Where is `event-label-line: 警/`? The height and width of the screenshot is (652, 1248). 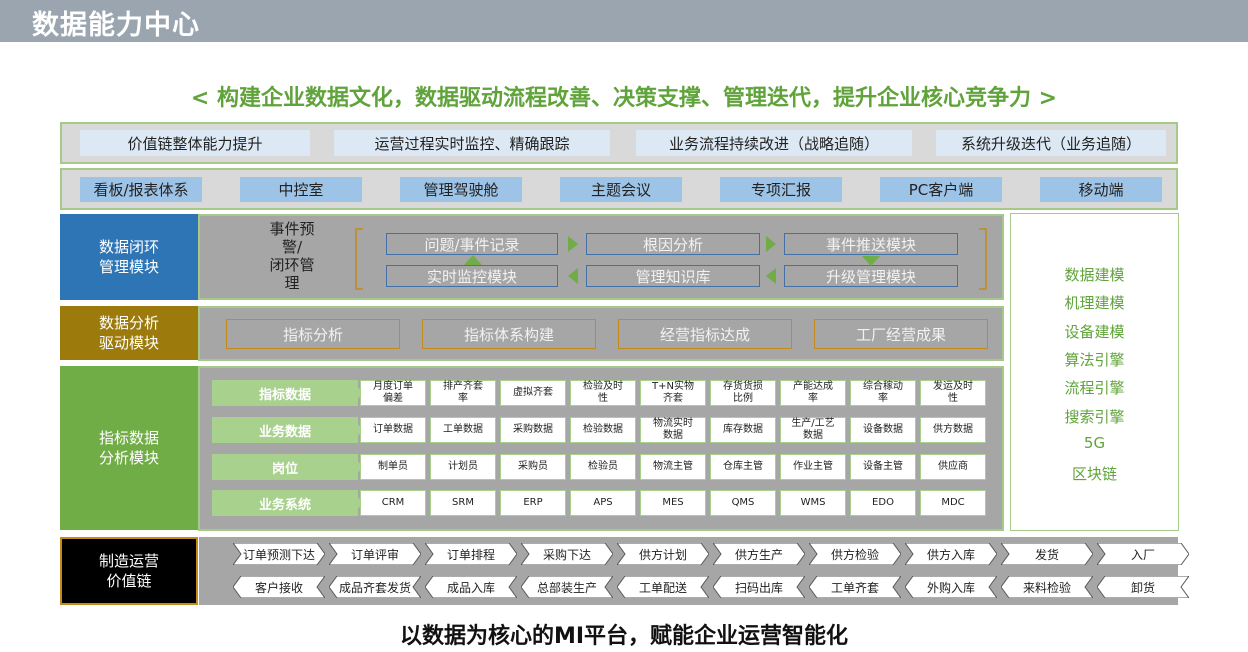
event-label-line: 警/ is located at coordinates (292, 247).